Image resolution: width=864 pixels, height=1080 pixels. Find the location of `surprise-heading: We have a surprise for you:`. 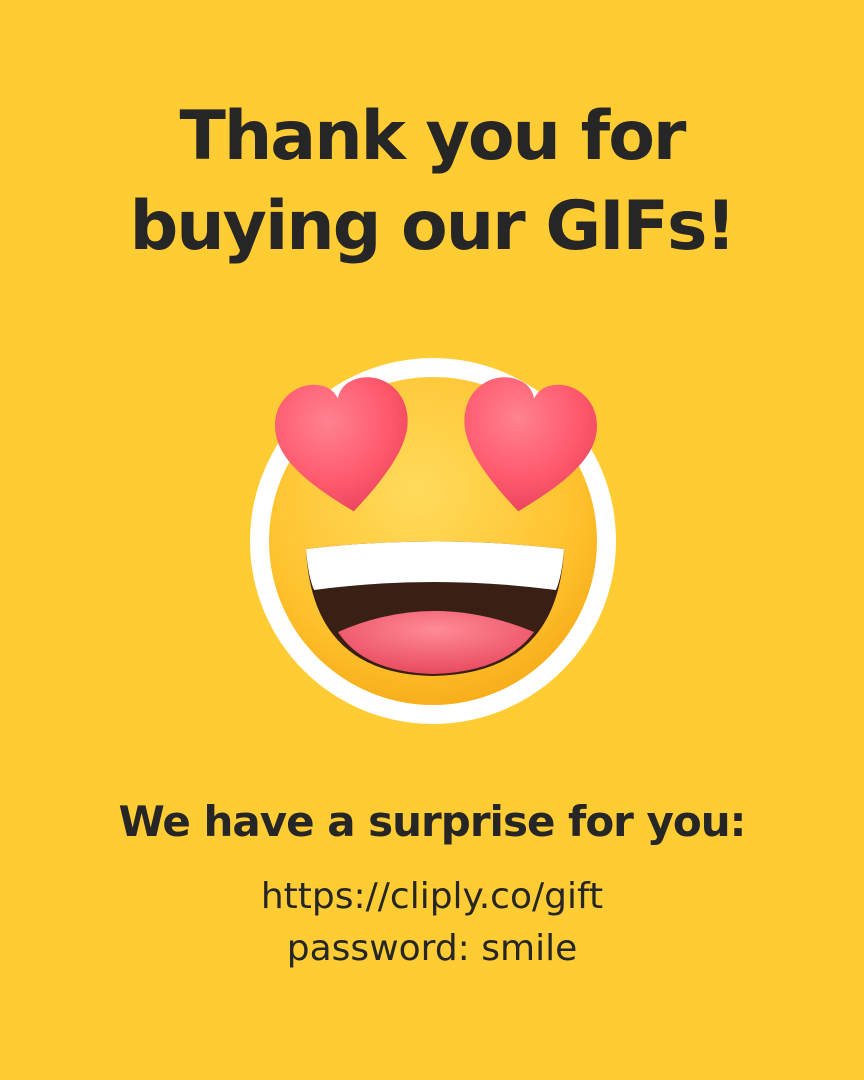

surprise-heading: We have a surprise for you: is located at coordinates (432, 821).